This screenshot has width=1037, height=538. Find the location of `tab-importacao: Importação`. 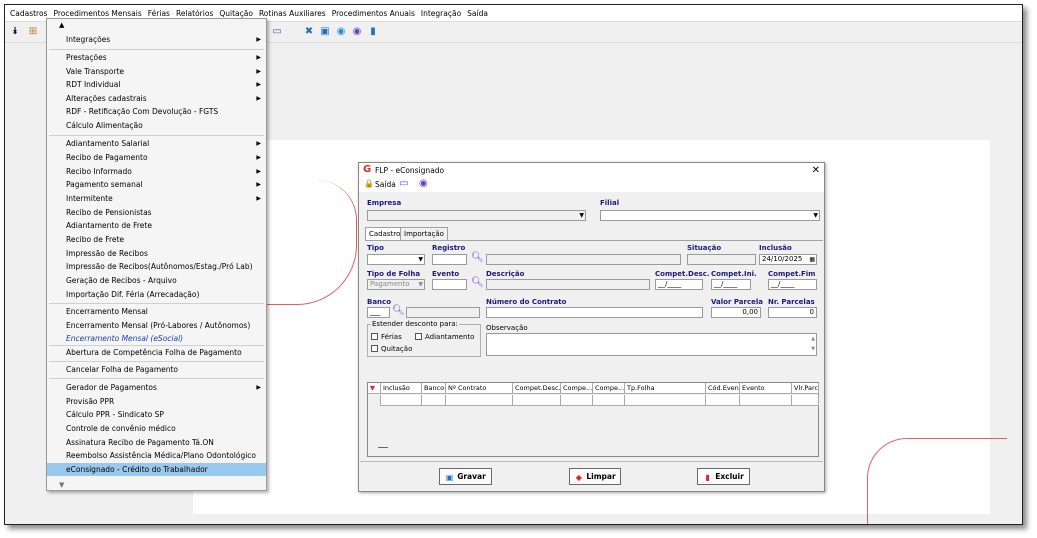

tab-importacao: Importação is located at coordinates (424, 233).